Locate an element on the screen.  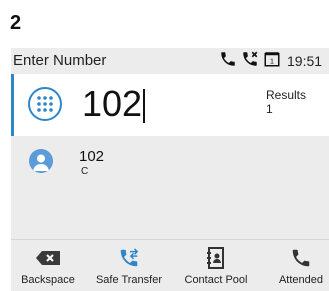
results-label: Results is located at coordinates (286, 95).